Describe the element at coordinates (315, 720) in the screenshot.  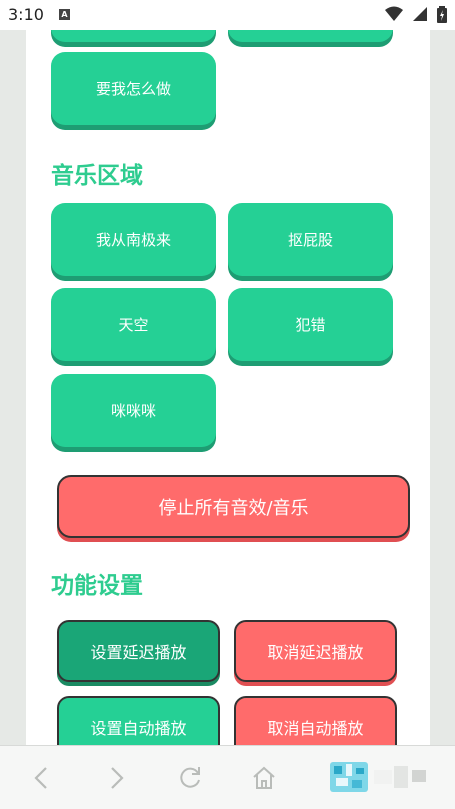
I see `cancel-auto-button: 取消自动播放` at that location.